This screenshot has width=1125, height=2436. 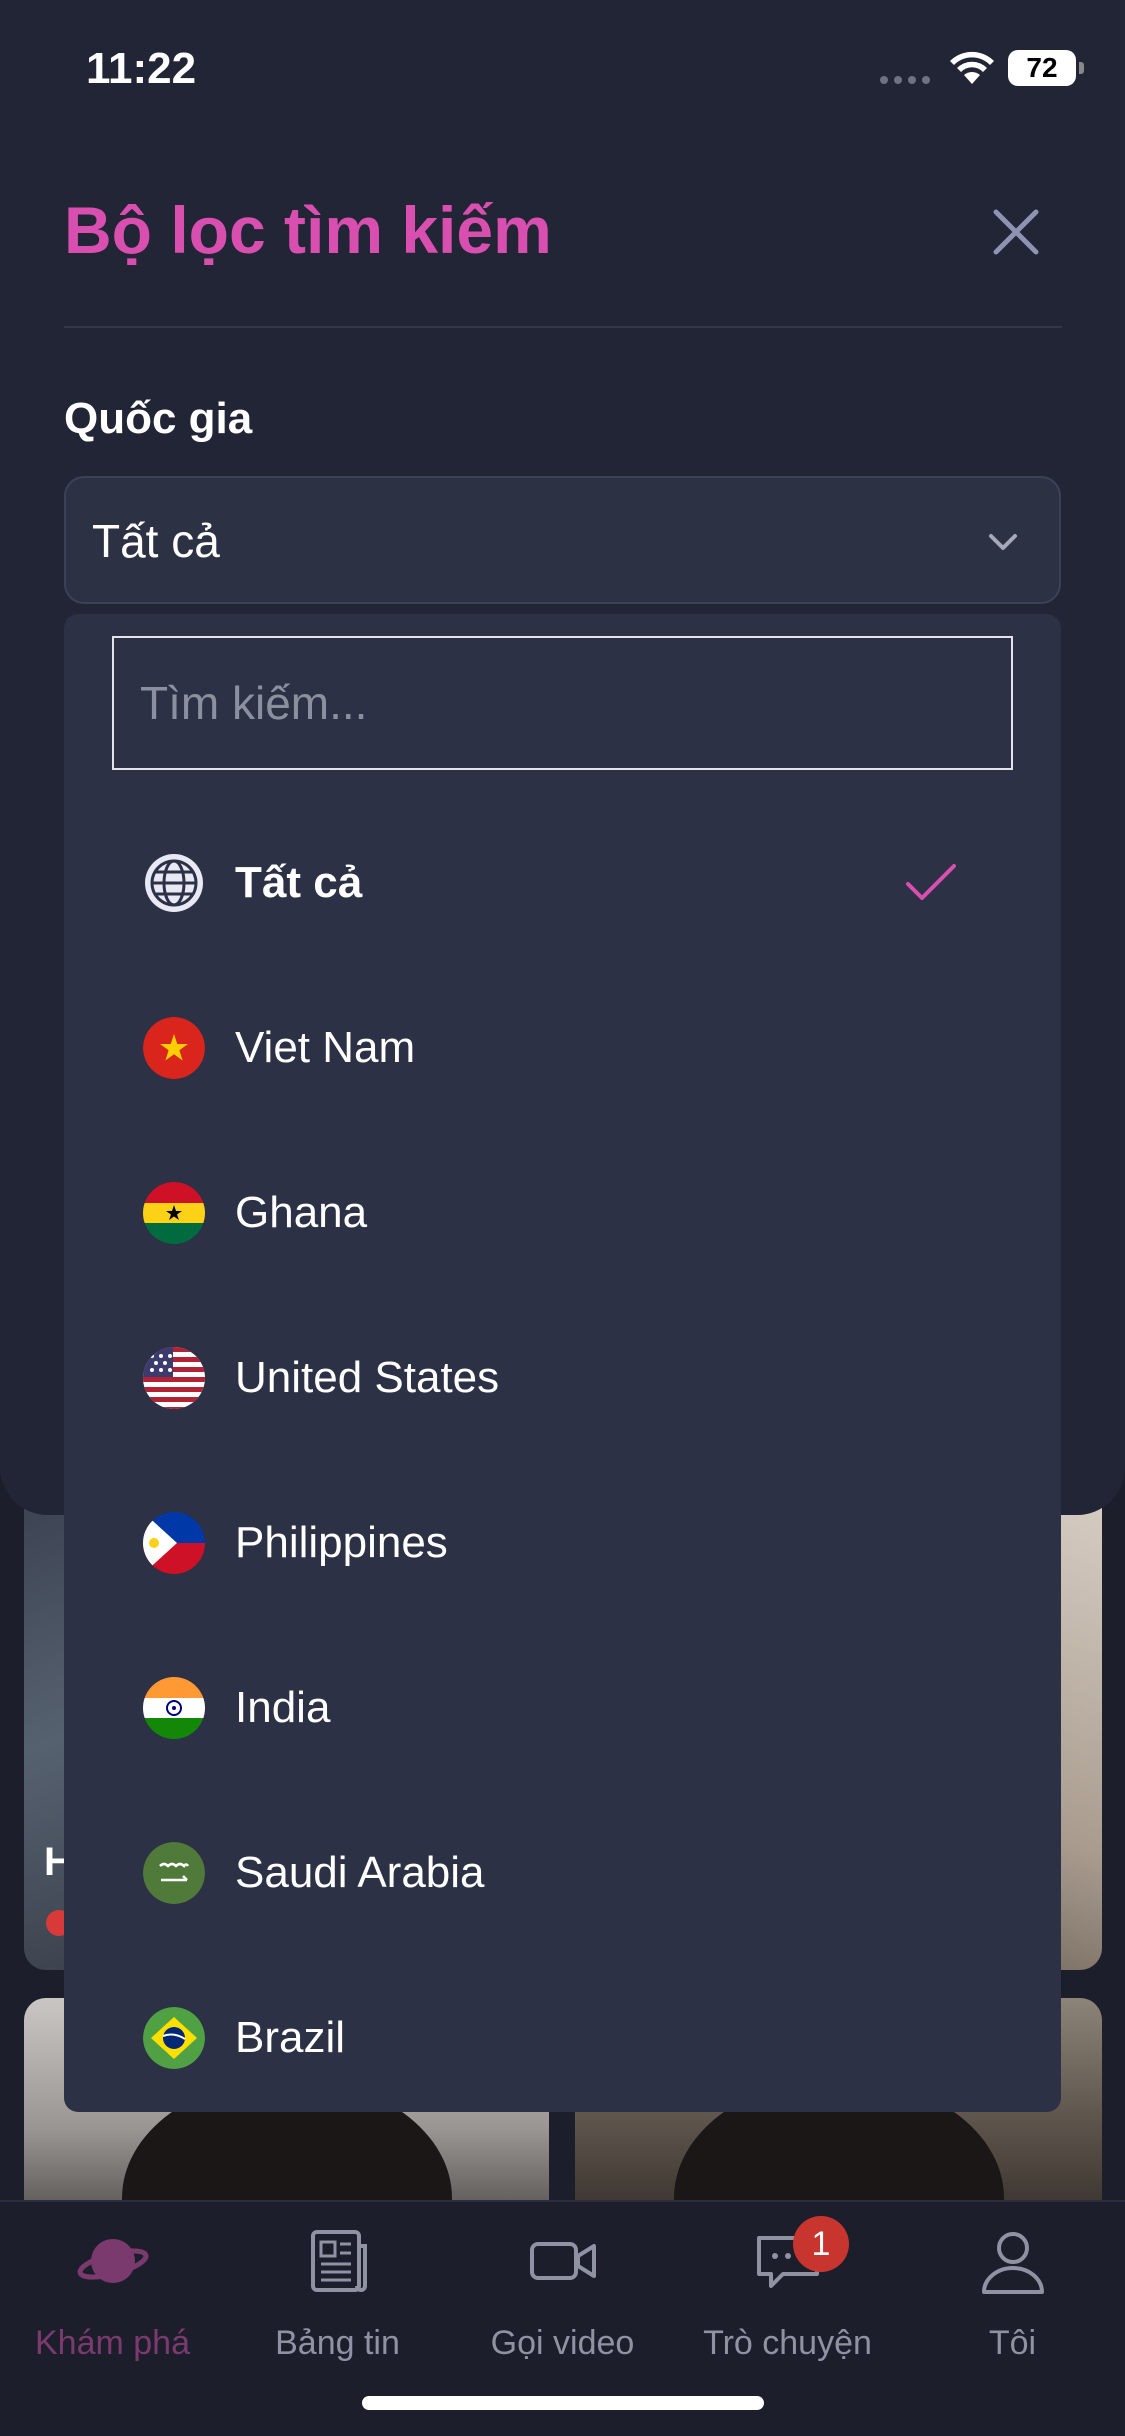 I want to click on country-select-value: Tất cả, so click(x=156, y=541).